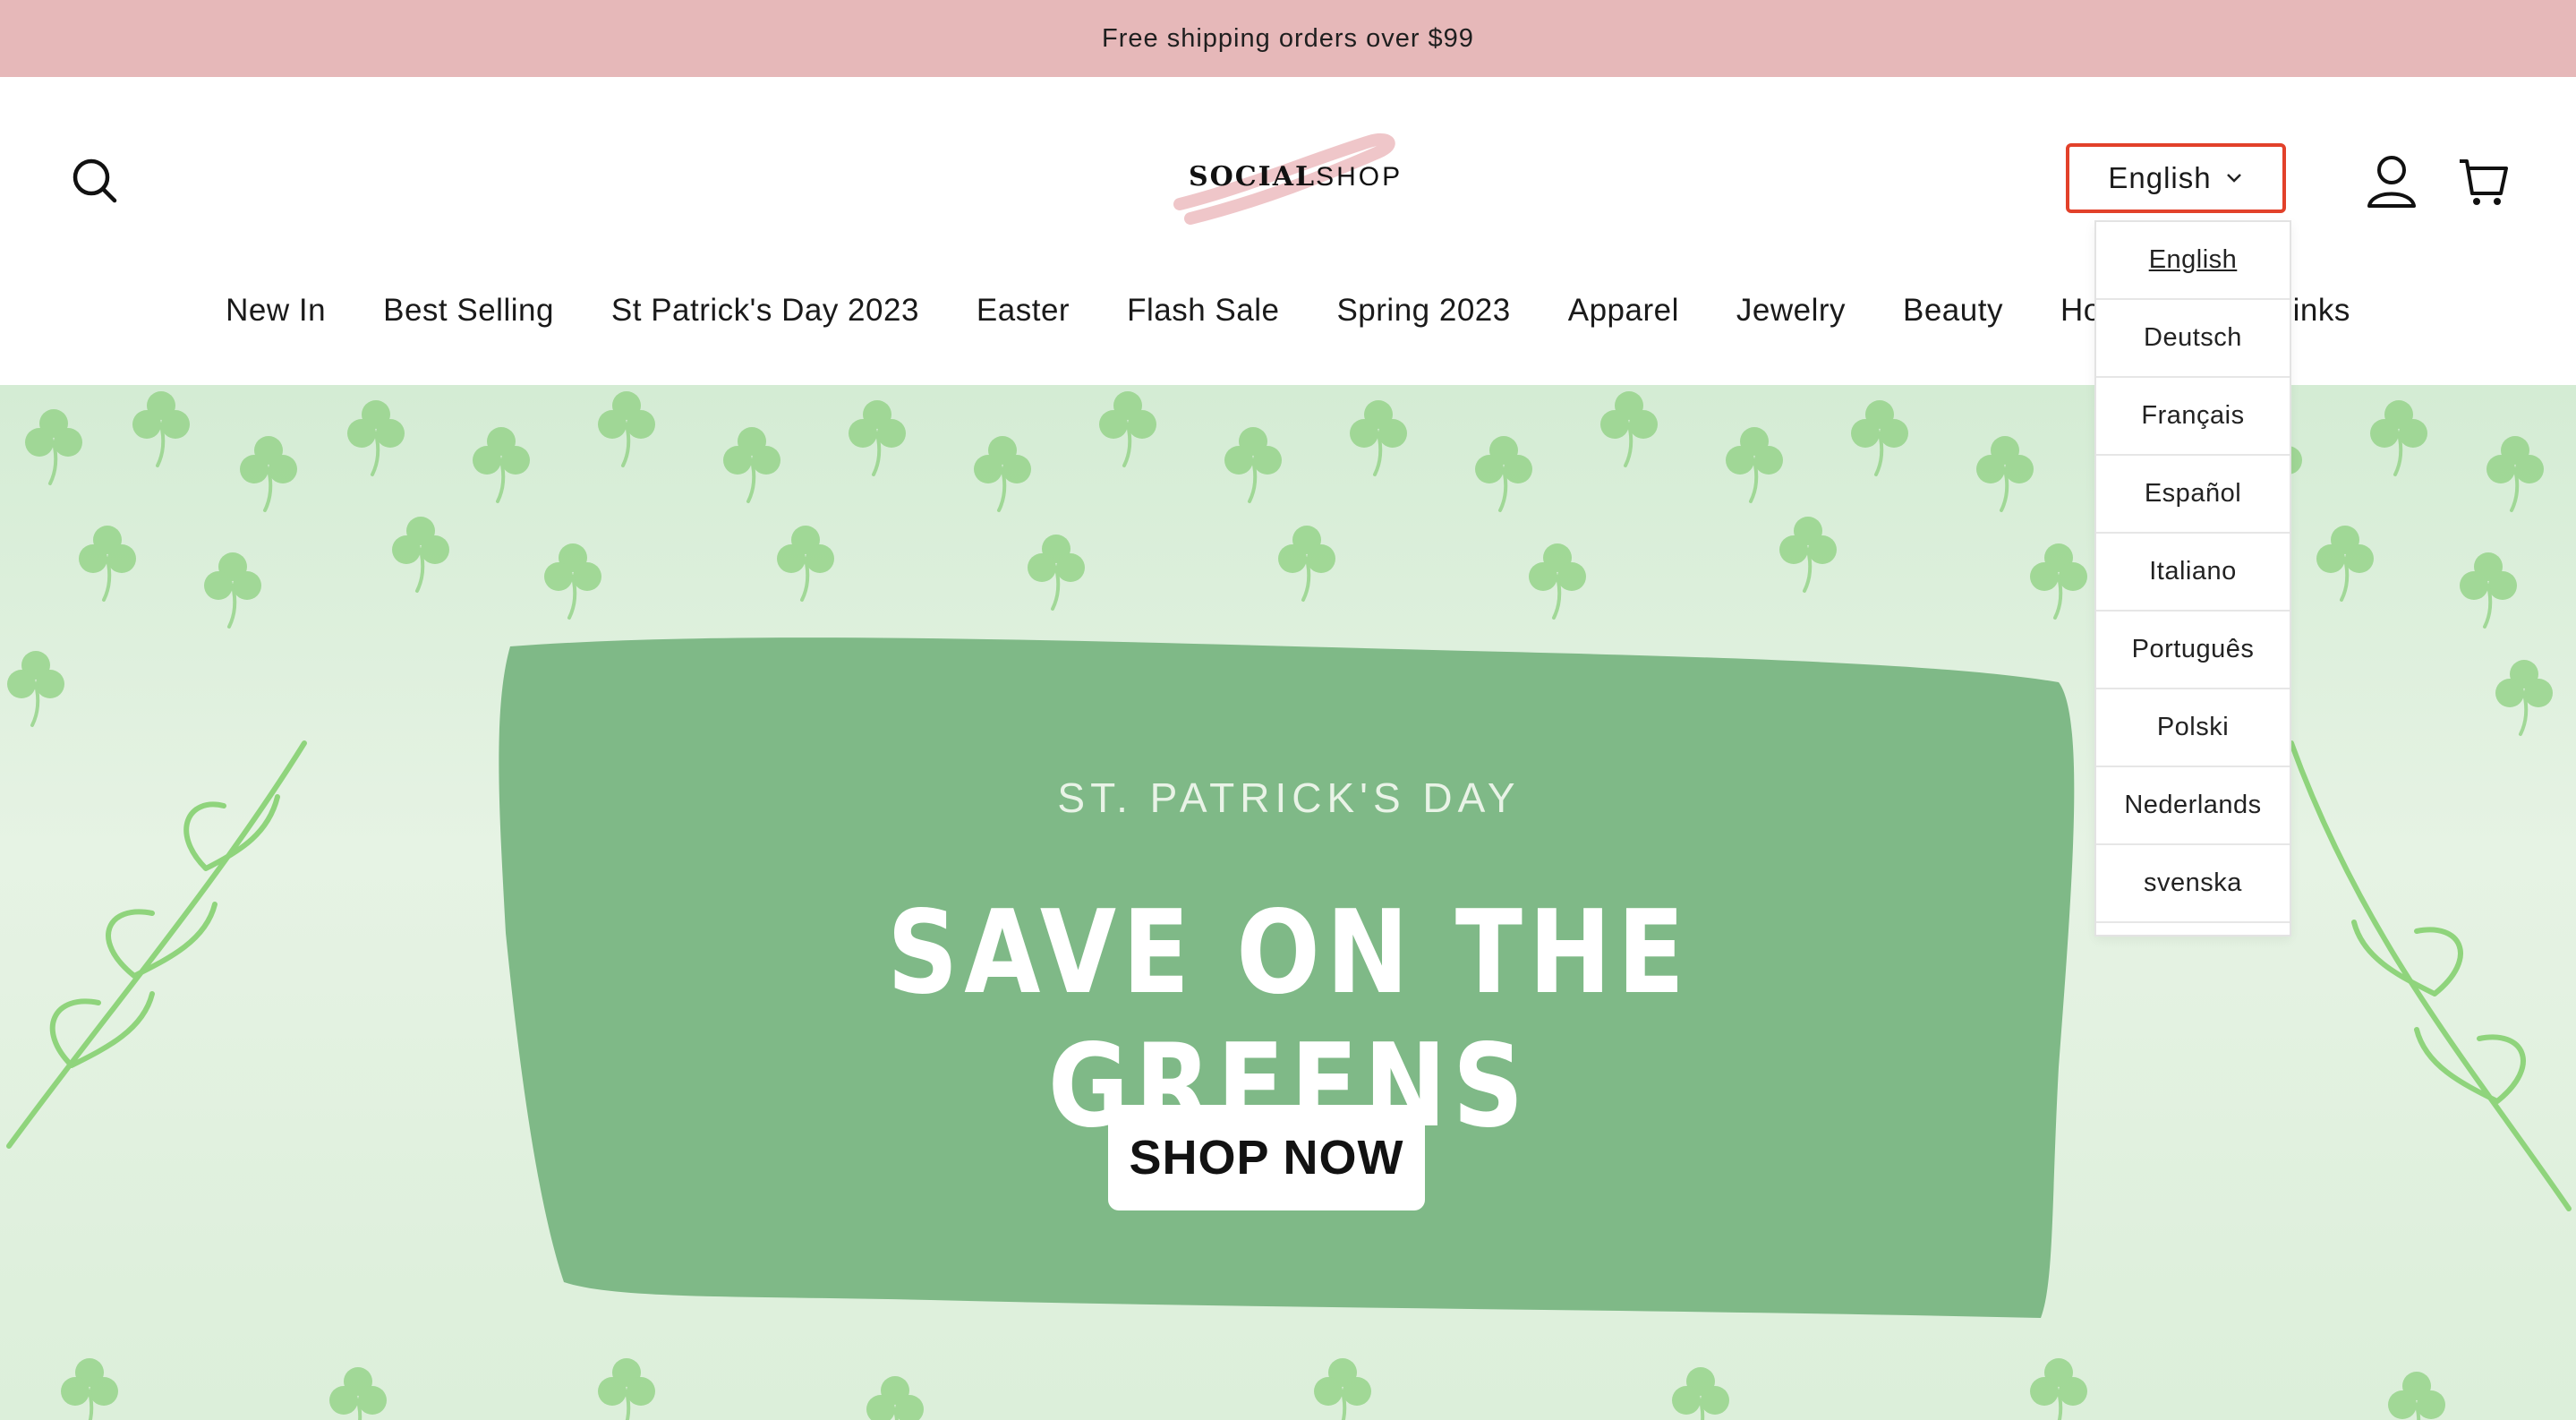  What do you see at coordinates (2193, 417) in the screenshot?
I see `language-option-francais: Français` at bounding box center [2193, 417].